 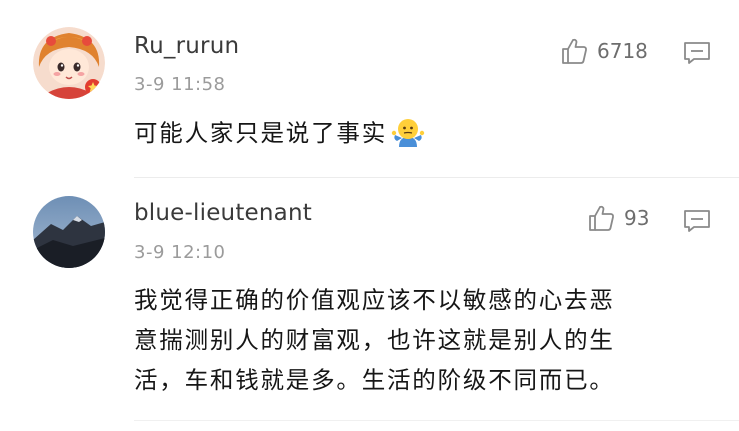 I want to click on shrug-emoji-icon, so click(x=408, y=133).